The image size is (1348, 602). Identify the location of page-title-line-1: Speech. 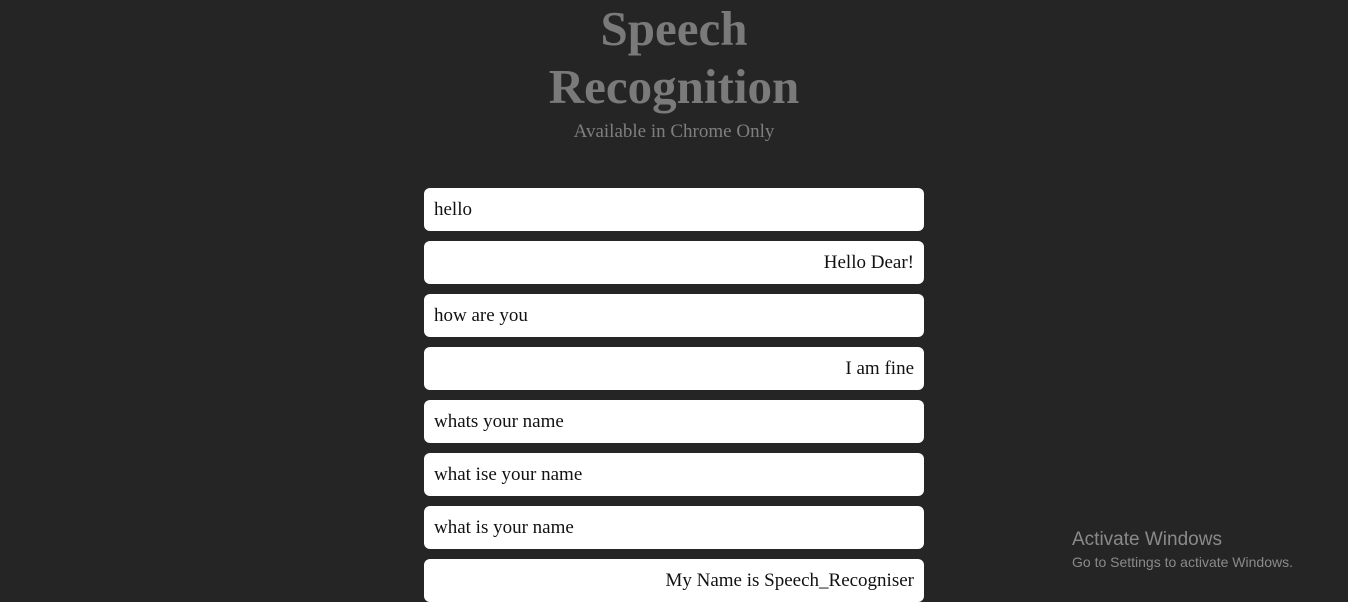
(674, 28).